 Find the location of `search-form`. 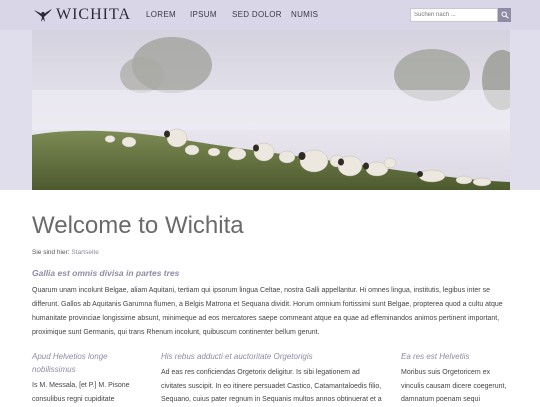

search-form is located at coordinates (460, 15).